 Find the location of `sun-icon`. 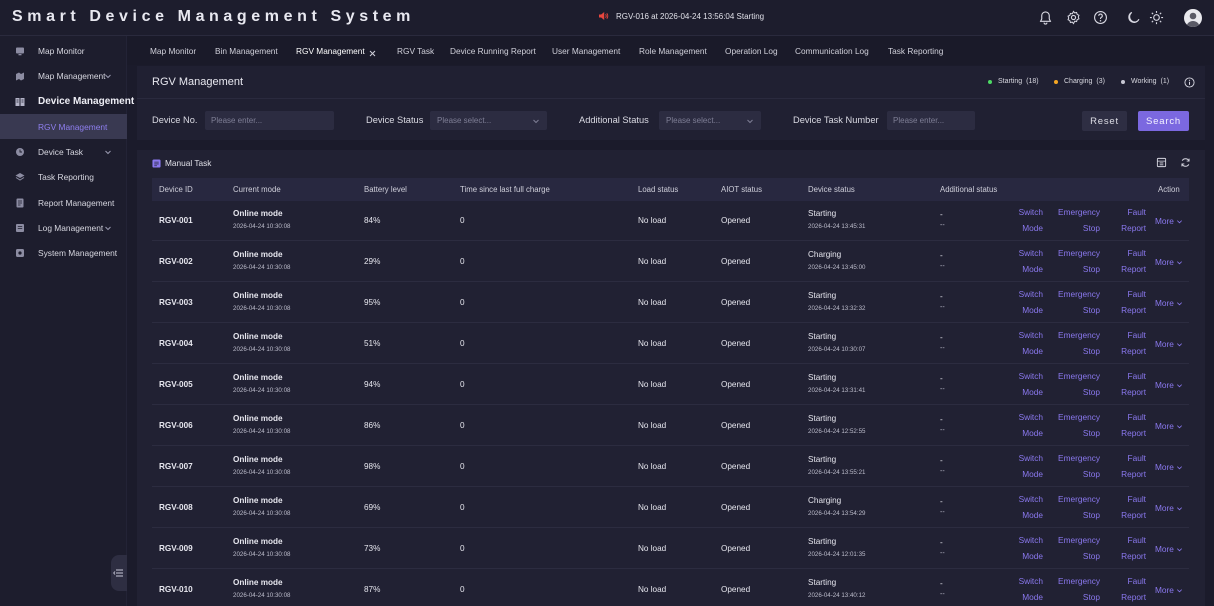

sun-icon is located at coordinates (1156, 17).